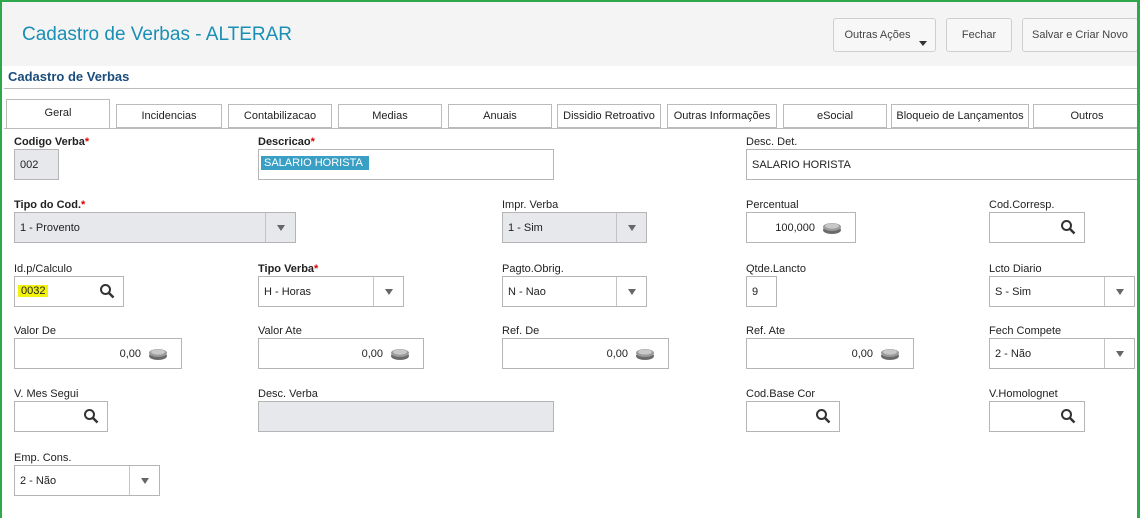 The width and height of the screenshot is (1140, 518). I want to click on desc-det-field: SALARIO HORISTA, so click(941, 164).